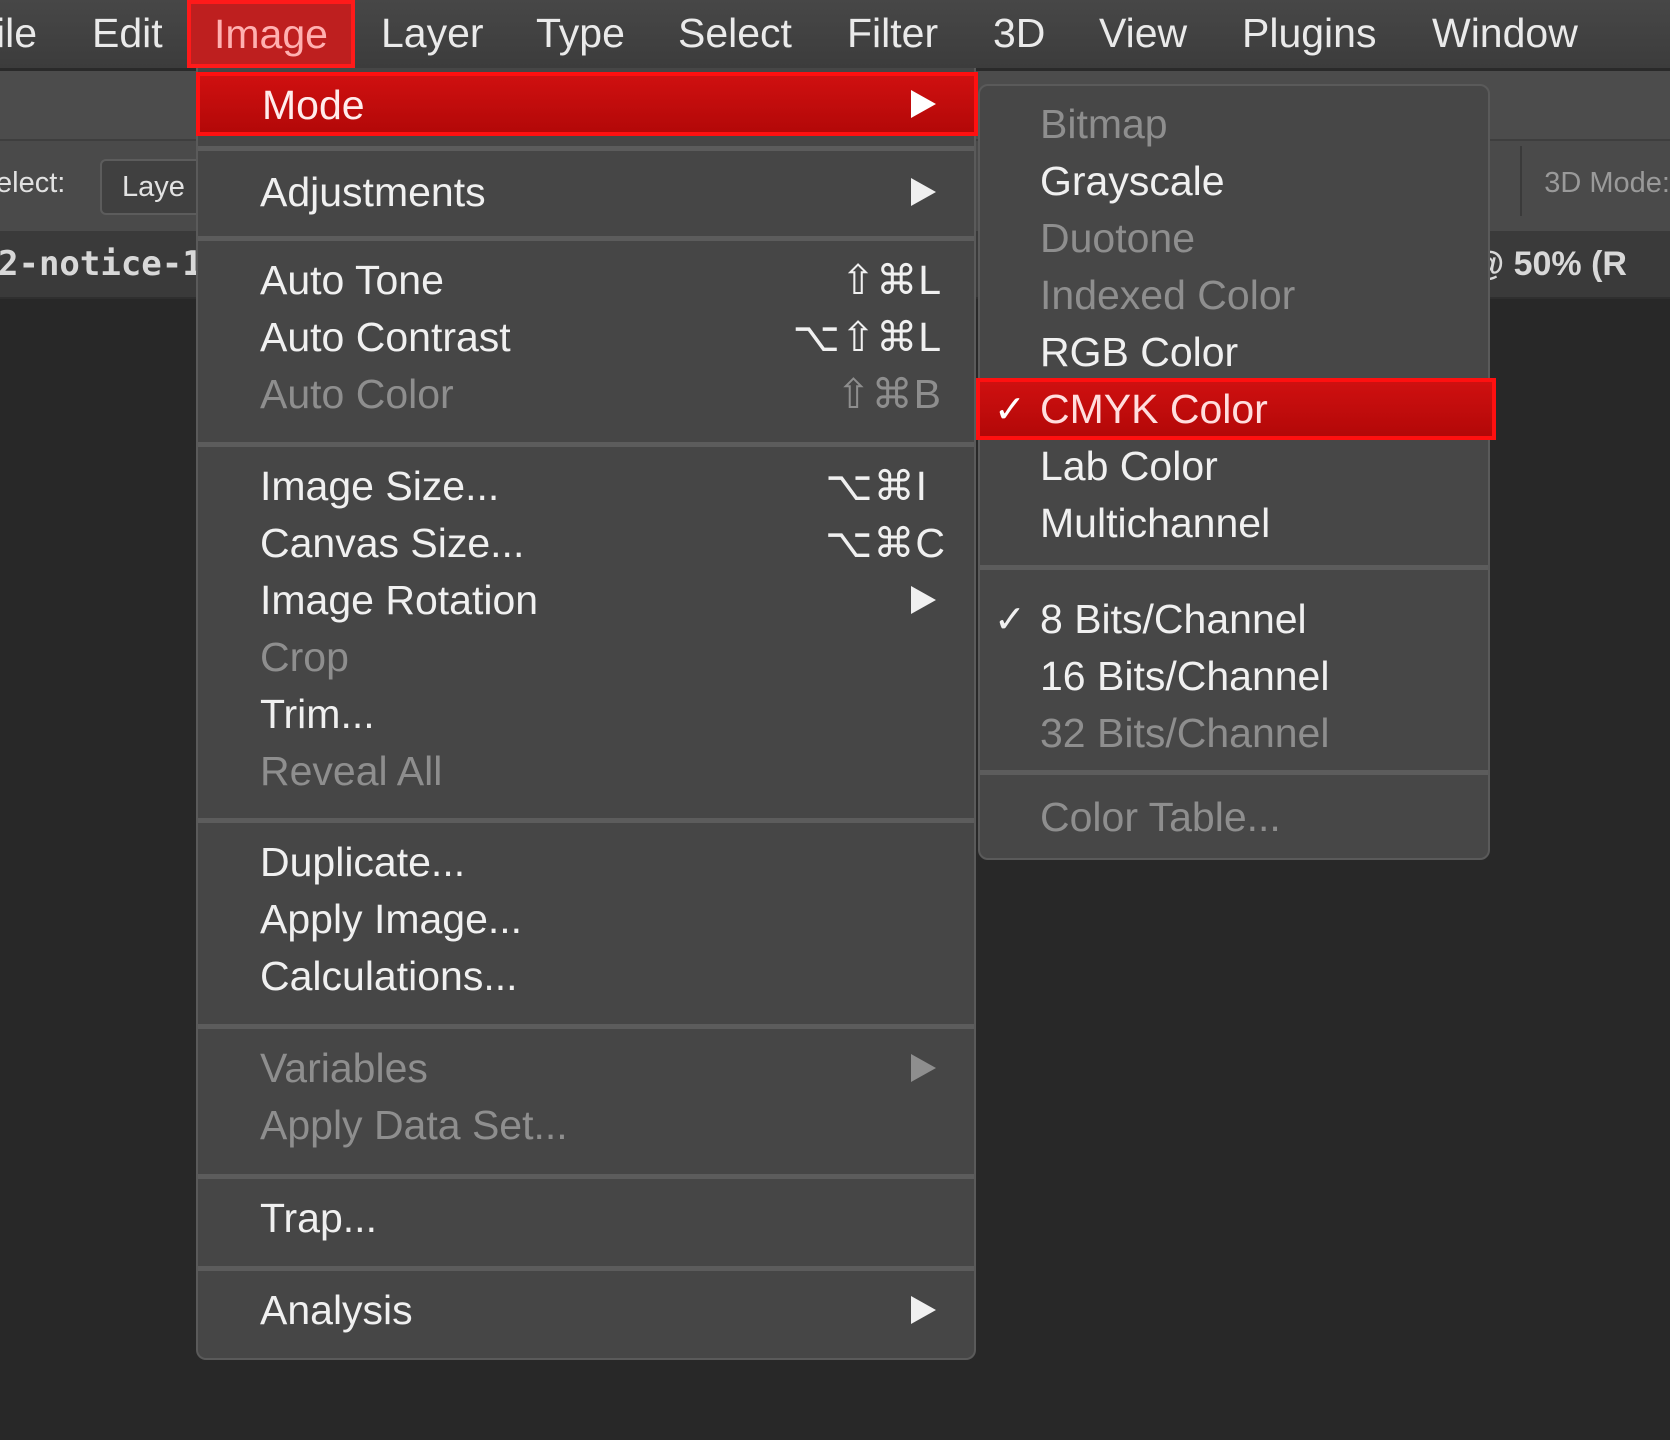 The width and height of the screenshot is (1670, 1440). Describe the element at coordinates (1143, 34) in the screenshot. I see `menu-view: View` at that location.